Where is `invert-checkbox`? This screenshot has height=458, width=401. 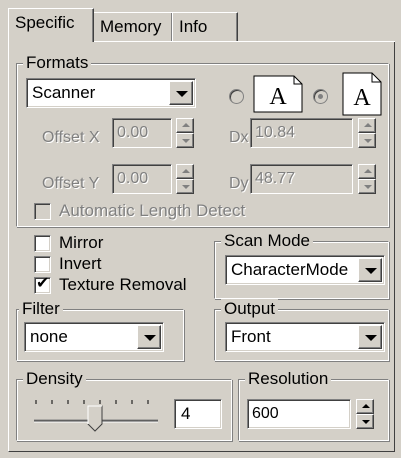 invert-checkbox is located at coordinates (42, 264).